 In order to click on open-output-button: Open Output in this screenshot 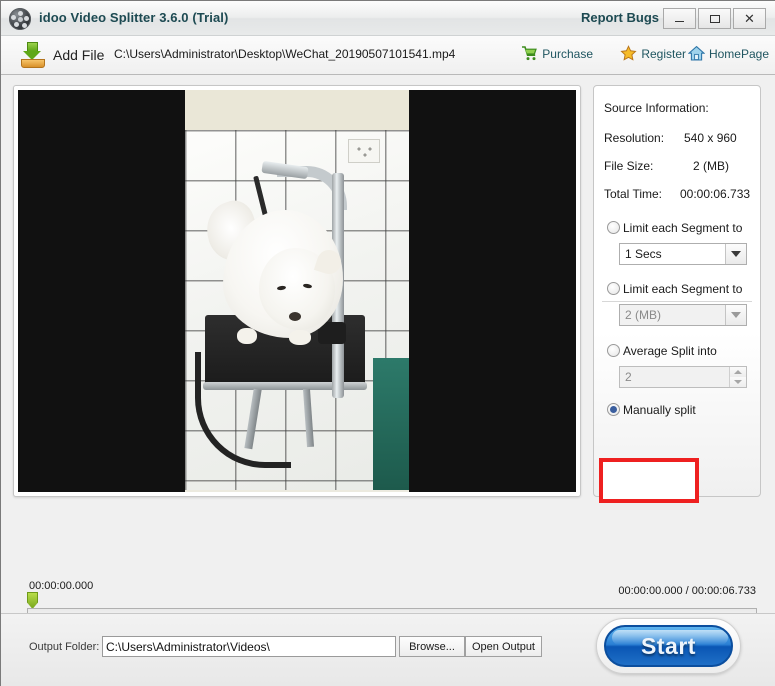, I will do `click(503, 646)`.